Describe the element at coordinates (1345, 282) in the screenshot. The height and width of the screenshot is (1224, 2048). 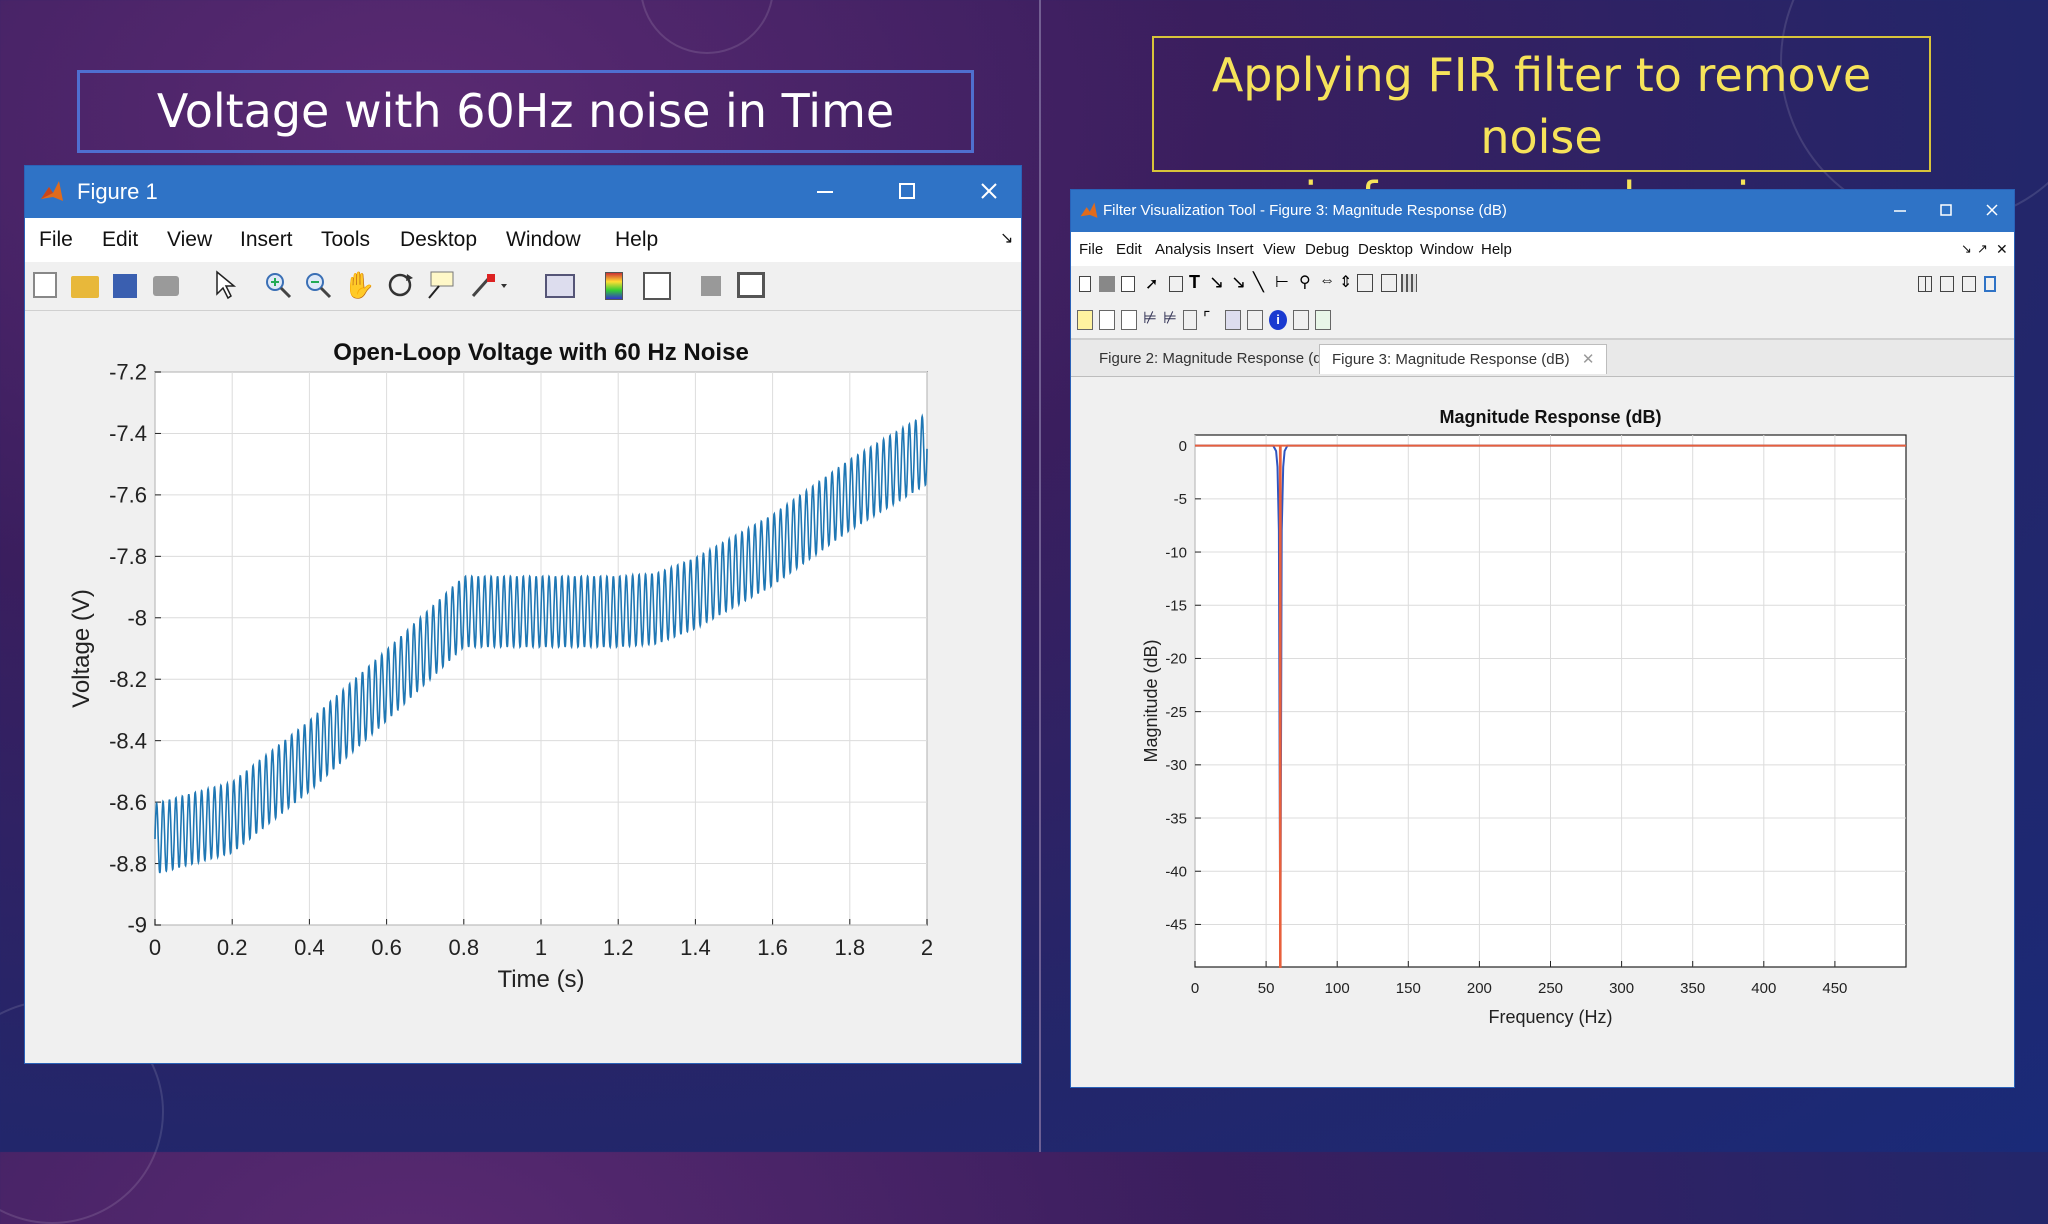
I see `zoom-y-icon: ⇕` at that location.